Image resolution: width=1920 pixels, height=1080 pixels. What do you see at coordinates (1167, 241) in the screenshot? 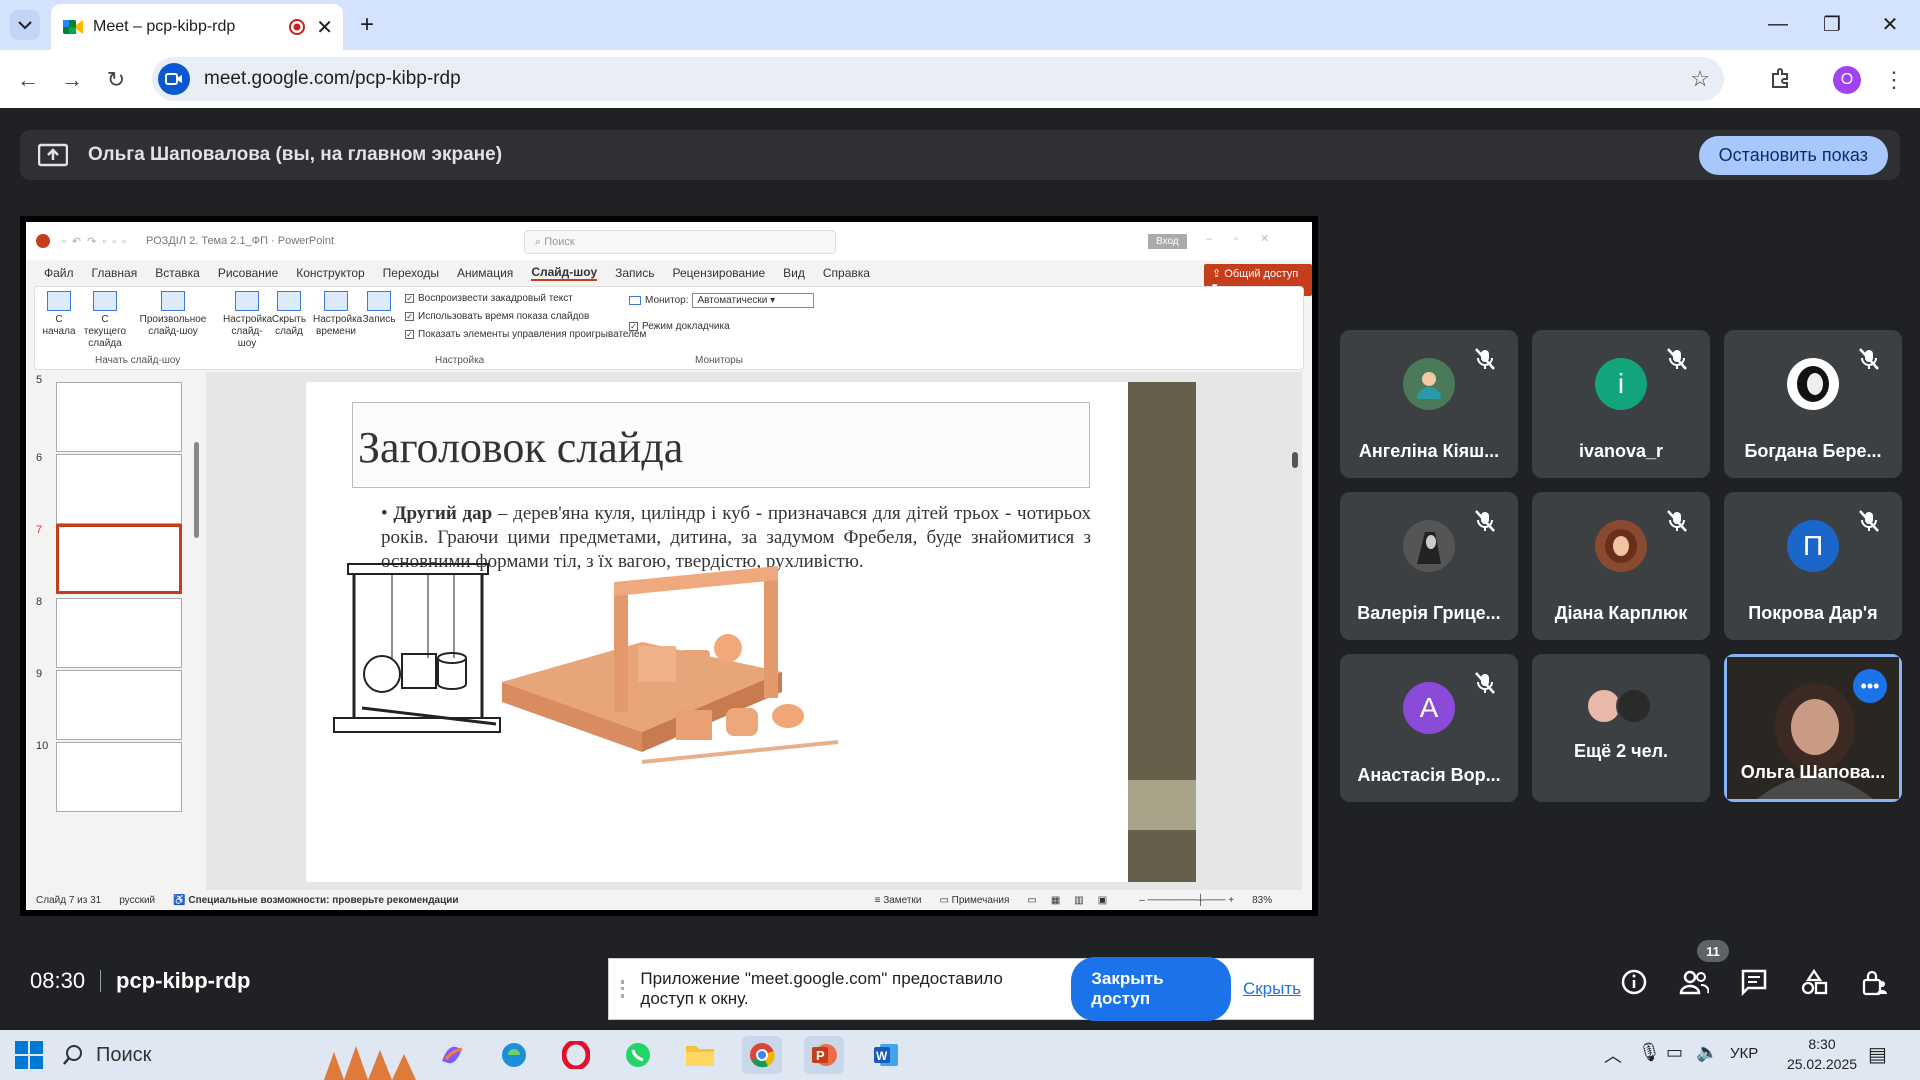
I see `ppt-signin-button: Вход` at bounding box center [1167, 241].